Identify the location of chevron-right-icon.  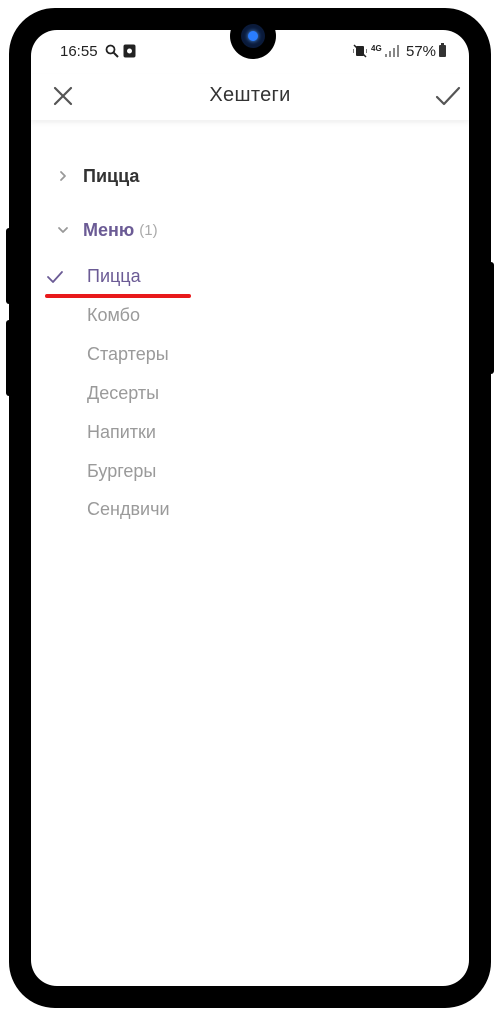
(63, 176).